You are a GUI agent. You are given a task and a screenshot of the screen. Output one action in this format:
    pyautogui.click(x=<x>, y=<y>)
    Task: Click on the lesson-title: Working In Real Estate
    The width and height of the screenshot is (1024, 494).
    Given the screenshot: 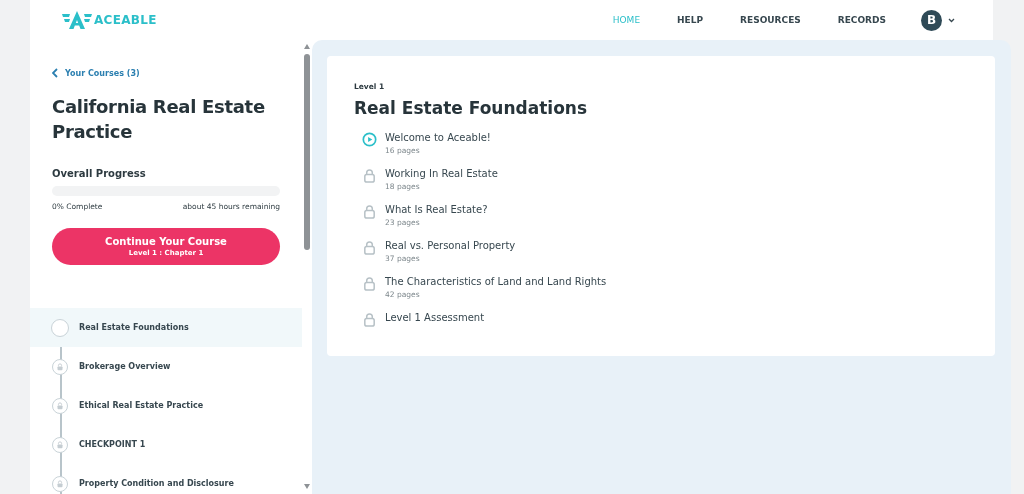 What is the action you would take?
    pyautogui.click(x=441, y=173)
    